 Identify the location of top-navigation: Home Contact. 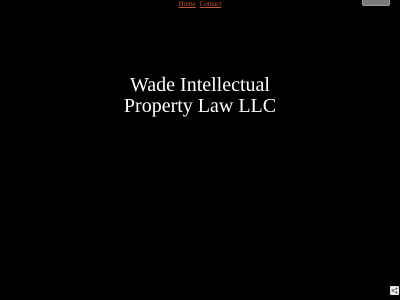
(200, 5).